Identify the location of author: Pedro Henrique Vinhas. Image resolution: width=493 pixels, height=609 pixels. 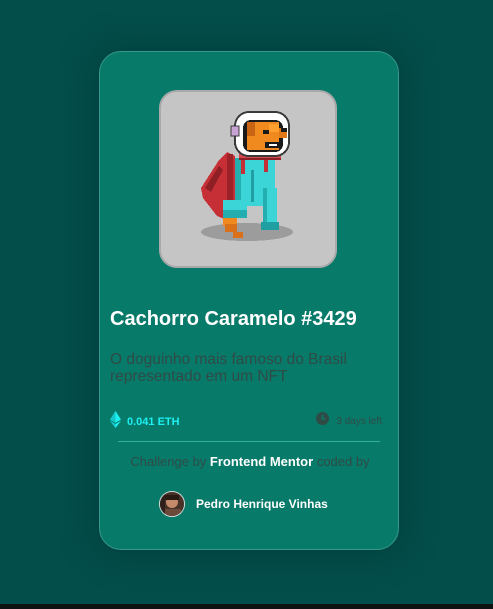
(243, 504).